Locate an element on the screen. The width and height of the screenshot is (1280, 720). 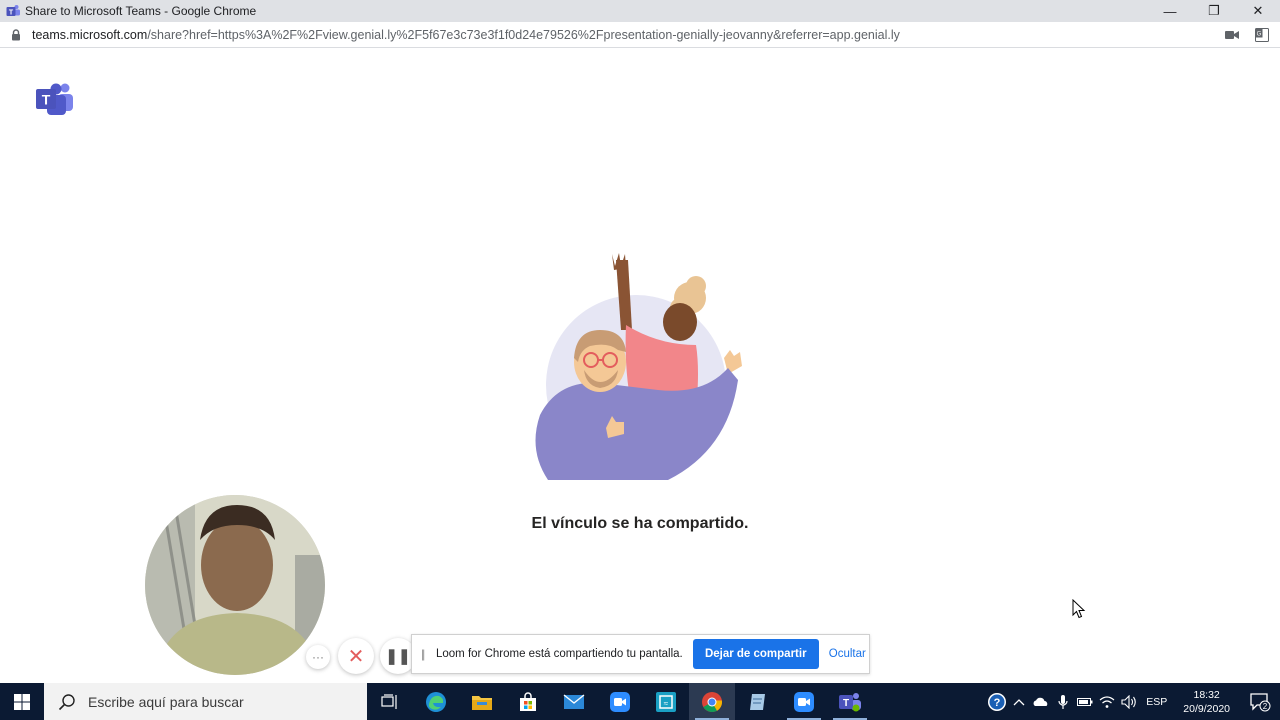
store-icon is located at coordinates (528, 701).